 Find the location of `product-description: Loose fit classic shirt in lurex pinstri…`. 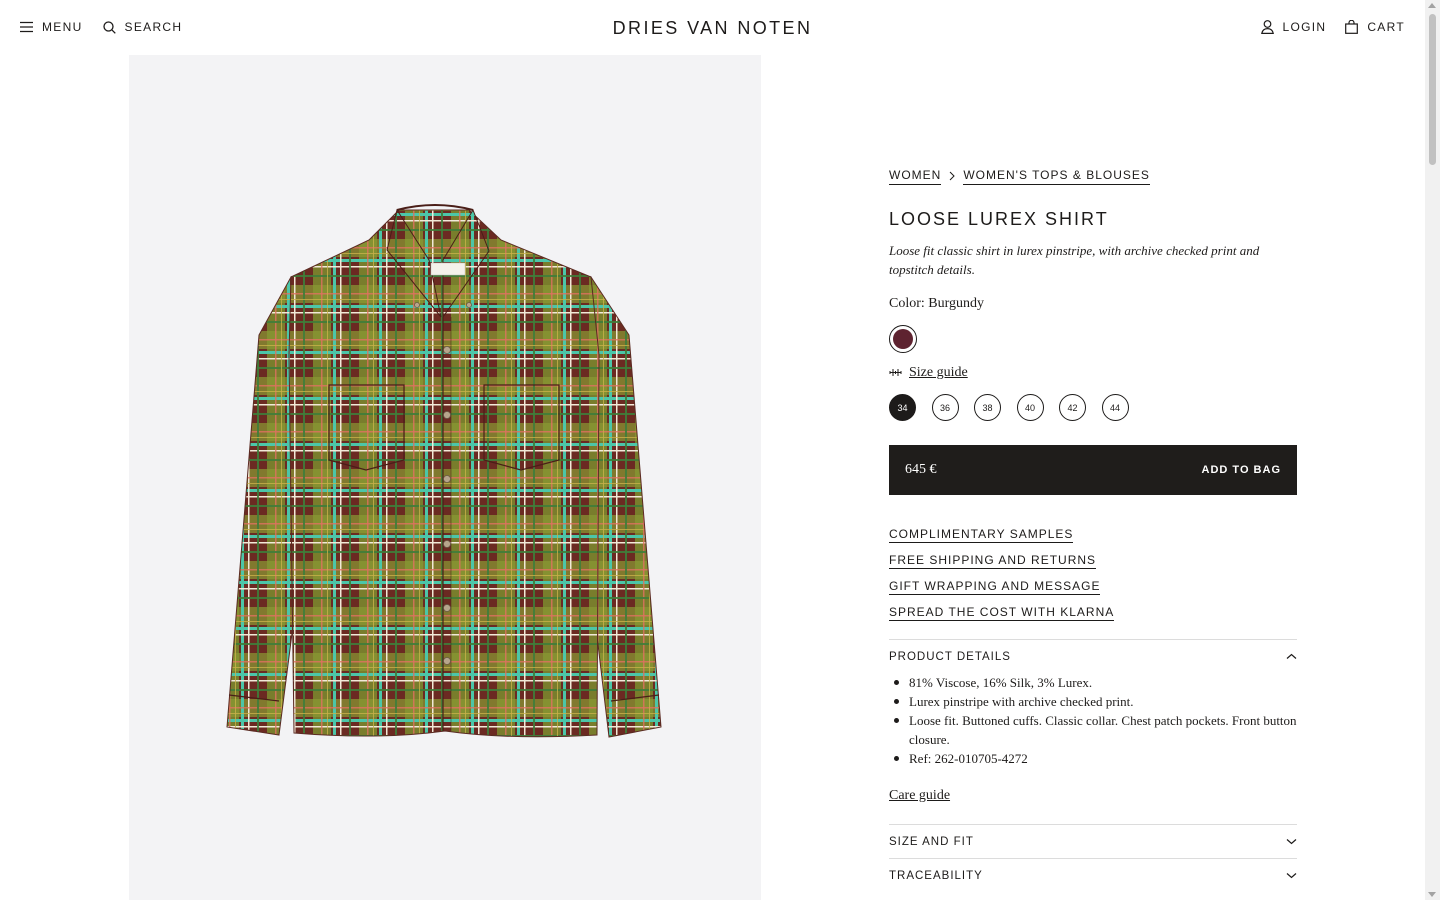

product-description: Loose fit classic shirt in lurex pinstri… is located at coordinates (1074, 260).